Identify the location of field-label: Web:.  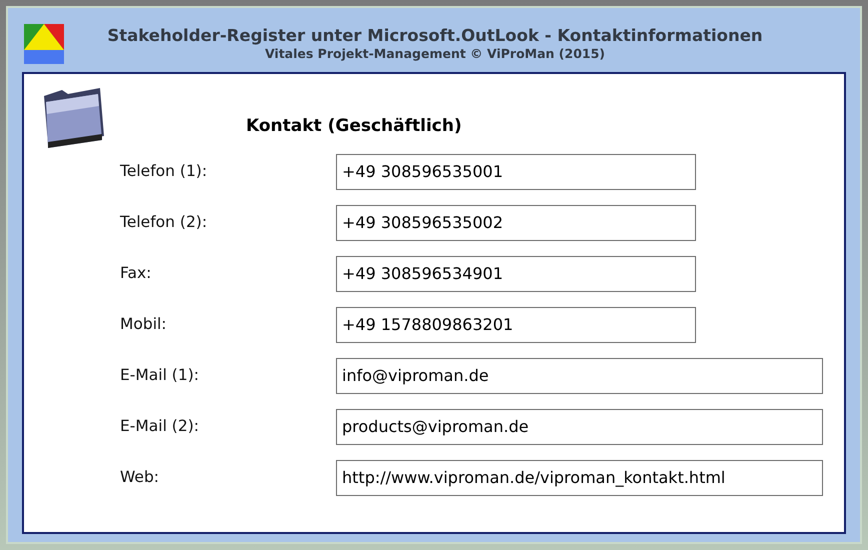
(140, 477).